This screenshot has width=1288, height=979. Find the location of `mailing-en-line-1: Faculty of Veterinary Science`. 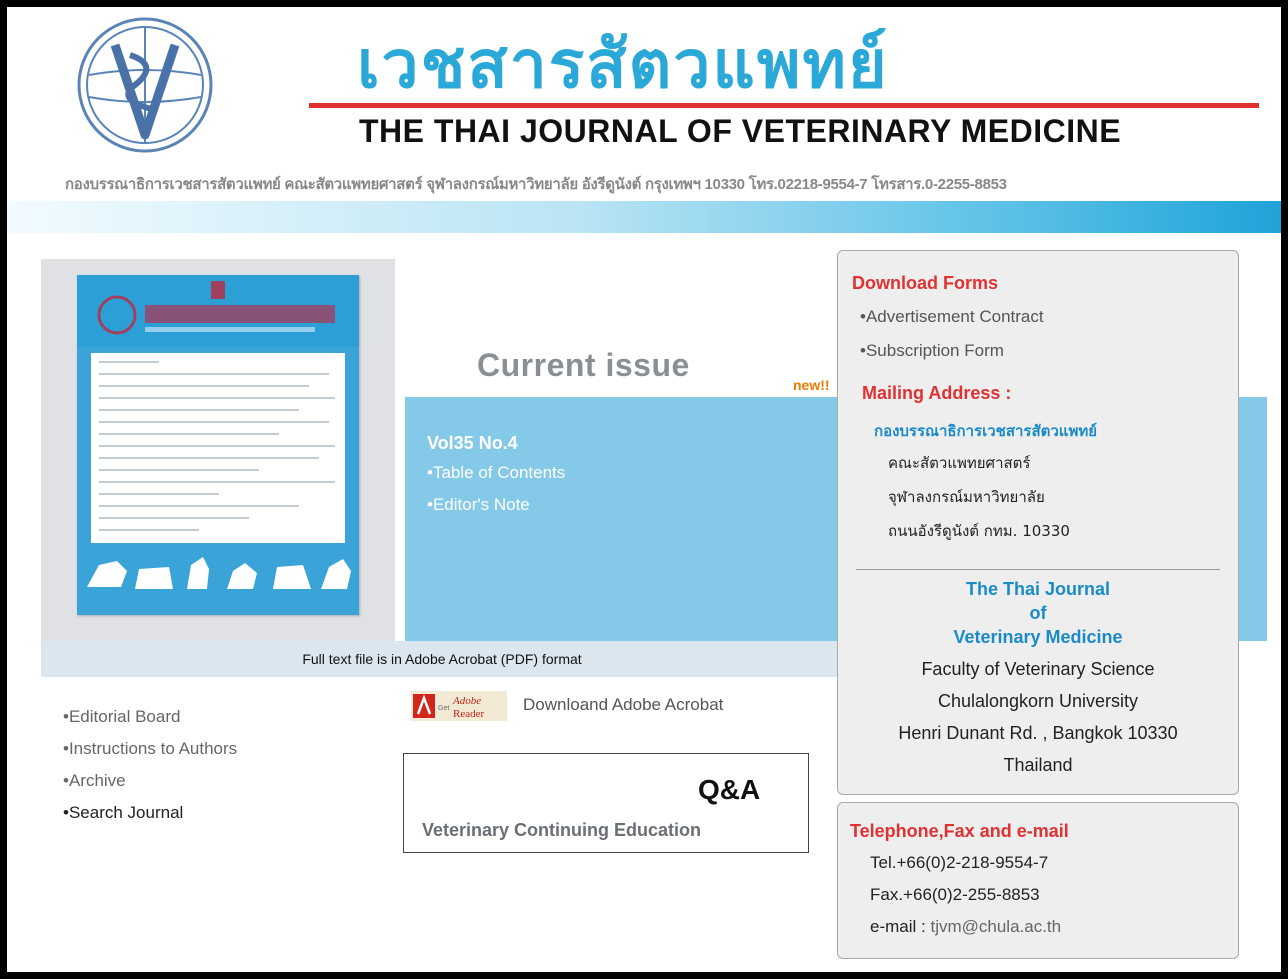

mailing-en-line-1: Faculty of Veterinary Science is located at coordinates (1038, 669).